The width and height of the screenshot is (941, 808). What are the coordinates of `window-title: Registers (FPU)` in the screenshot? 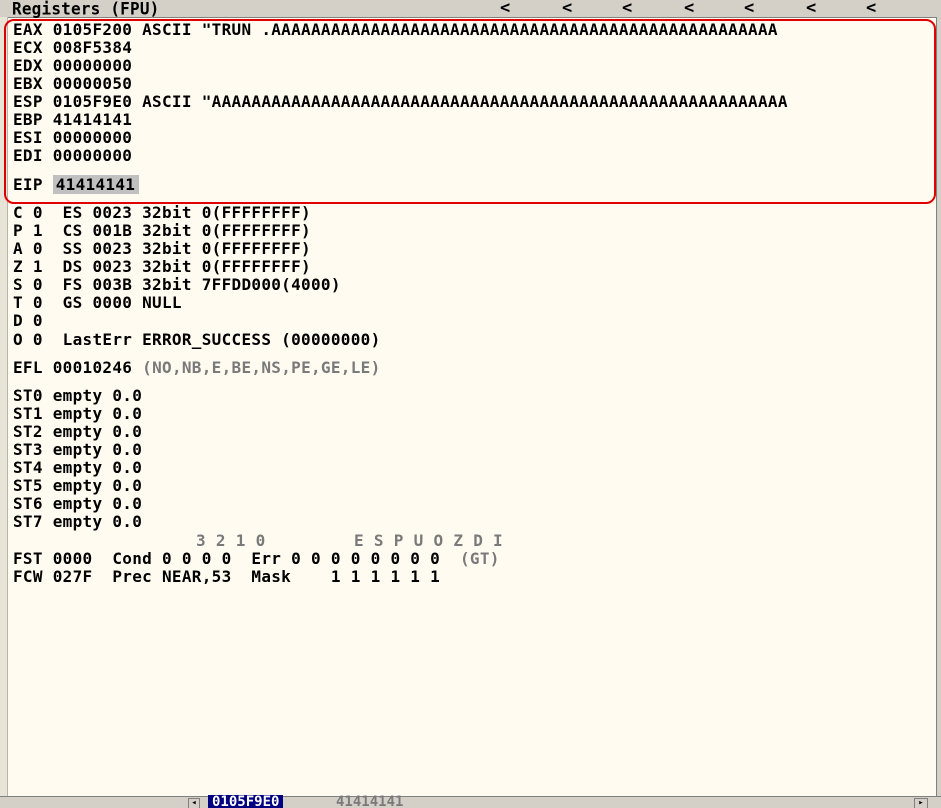 It's located at (86, 9).